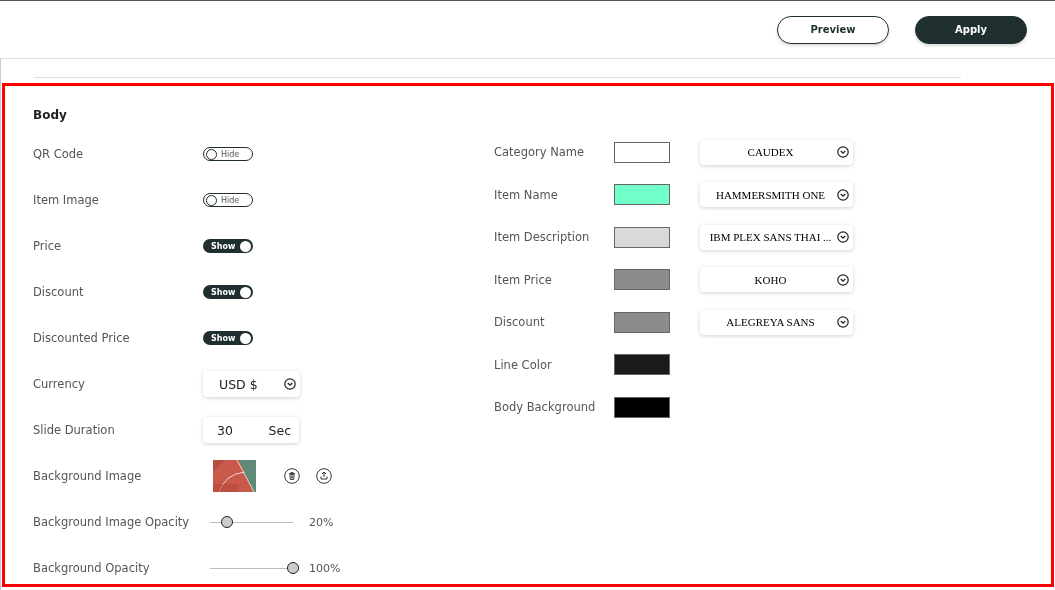 Image resolution: width=1055 pixels, height=590 pixels. Describe the element at coordinates (251, 430) in the screenshot. I see `duration-field: 30 Sec` at that location.